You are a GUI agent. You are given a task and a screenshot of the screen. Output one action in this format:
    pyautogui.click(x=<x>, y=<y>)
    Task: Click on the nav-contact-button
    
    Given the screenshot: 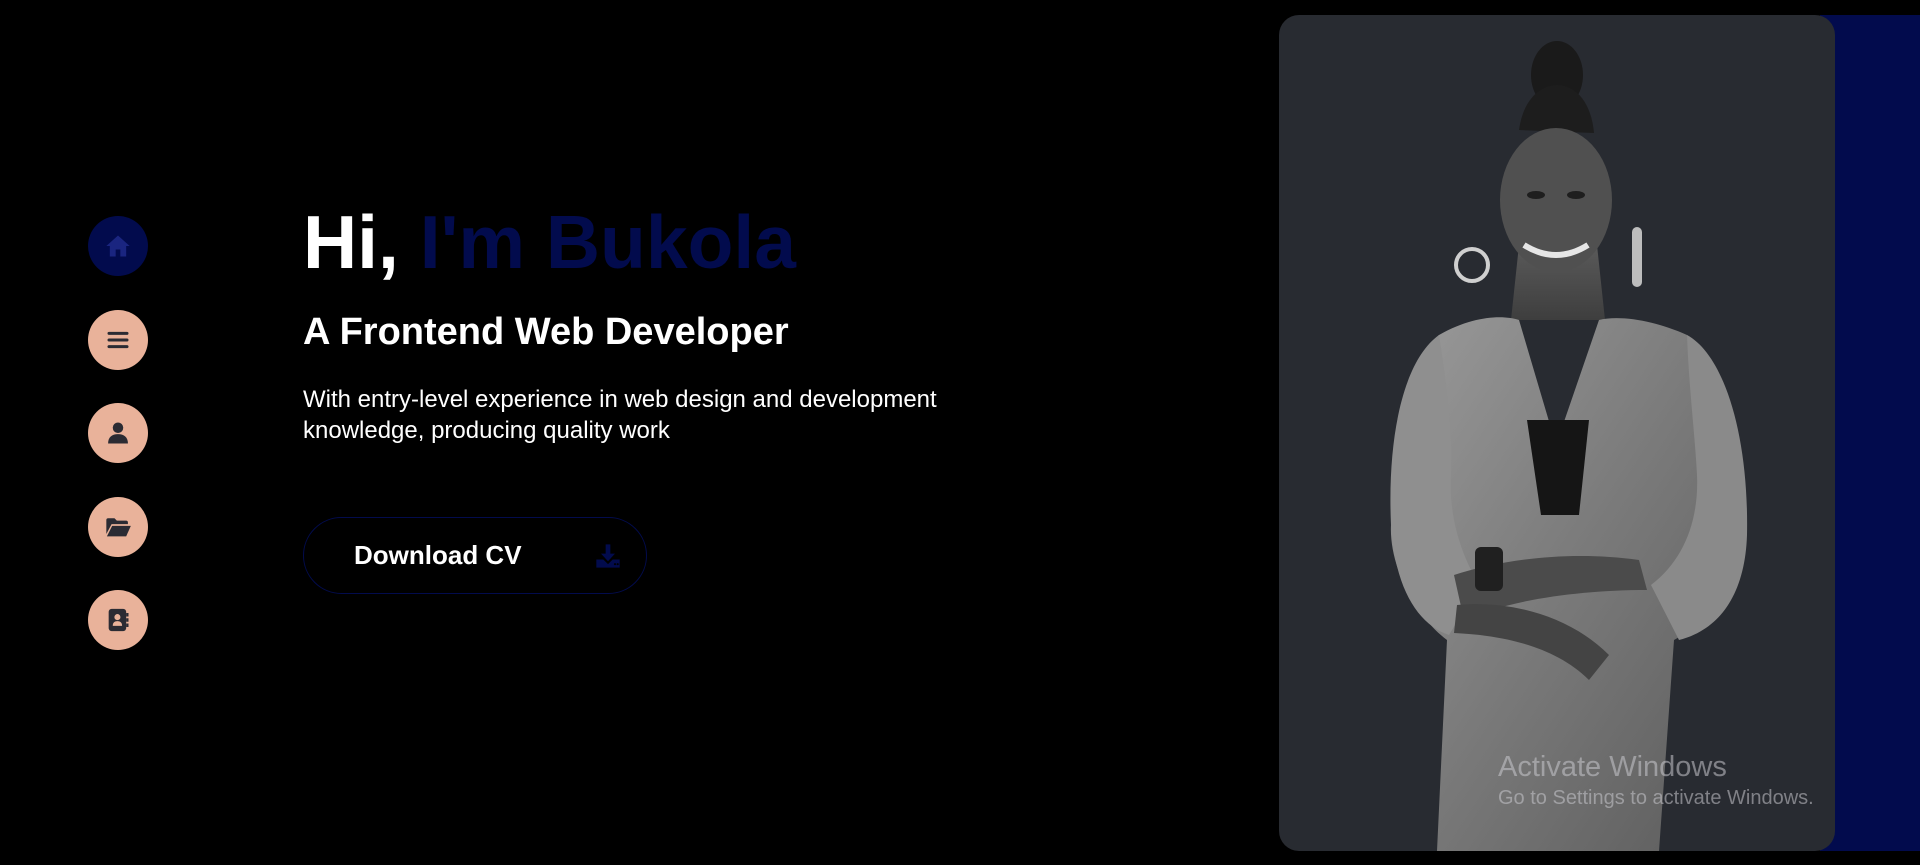 What is the action you would take?
    pyautogui.click(x=118, y=620)
    